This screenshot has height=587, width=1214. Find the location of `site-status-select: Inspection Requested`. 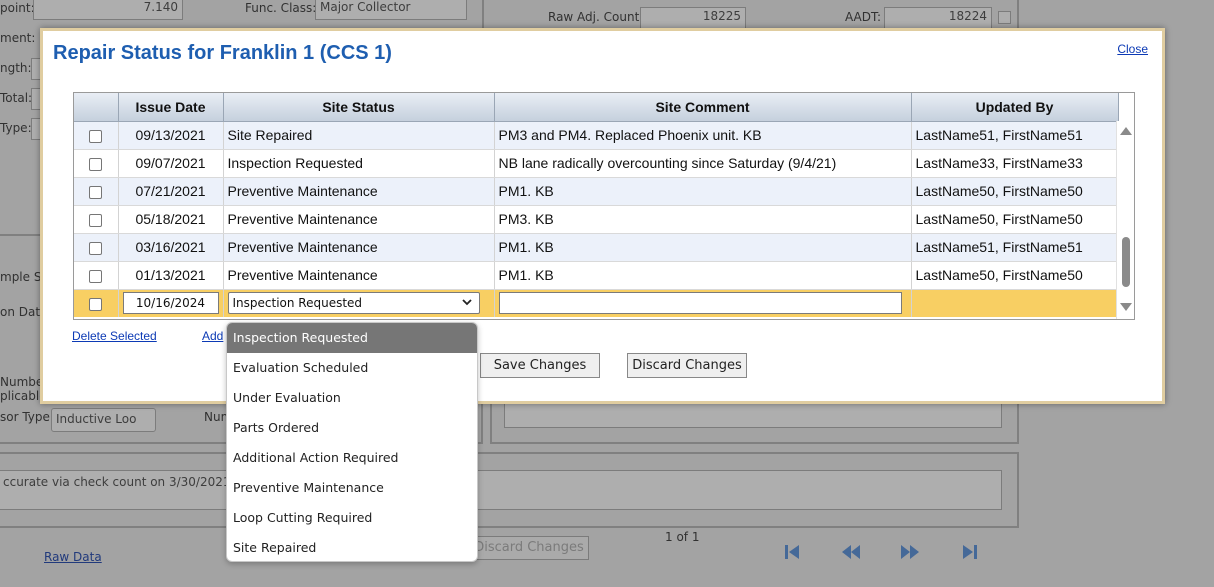

site-status-select: Inspection Requested is located at coordinates (353, 303).